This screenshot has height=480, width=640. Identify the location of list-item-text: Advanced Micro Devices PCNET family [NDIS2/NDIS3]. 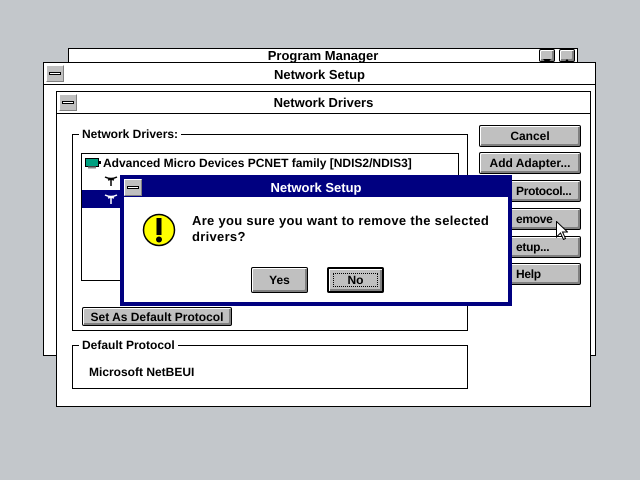
(257, 163).